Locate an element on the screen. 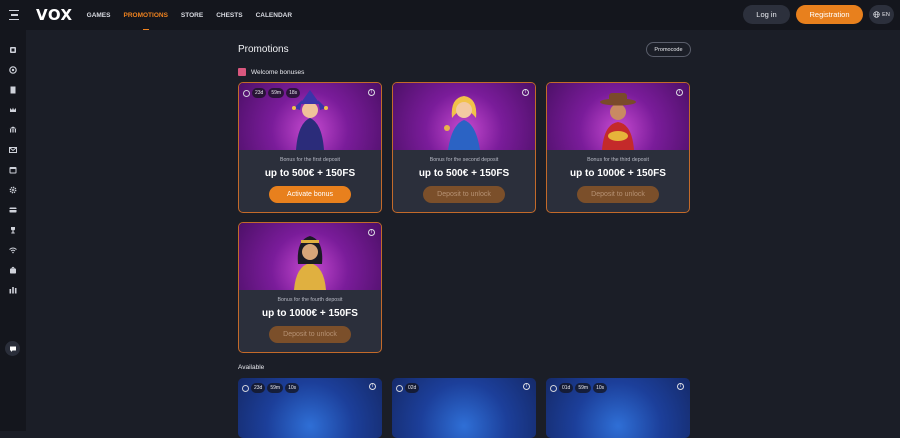 This screenshot has height=438, width=900. promocode-button: Promocode is located at coordinates (668, 49).